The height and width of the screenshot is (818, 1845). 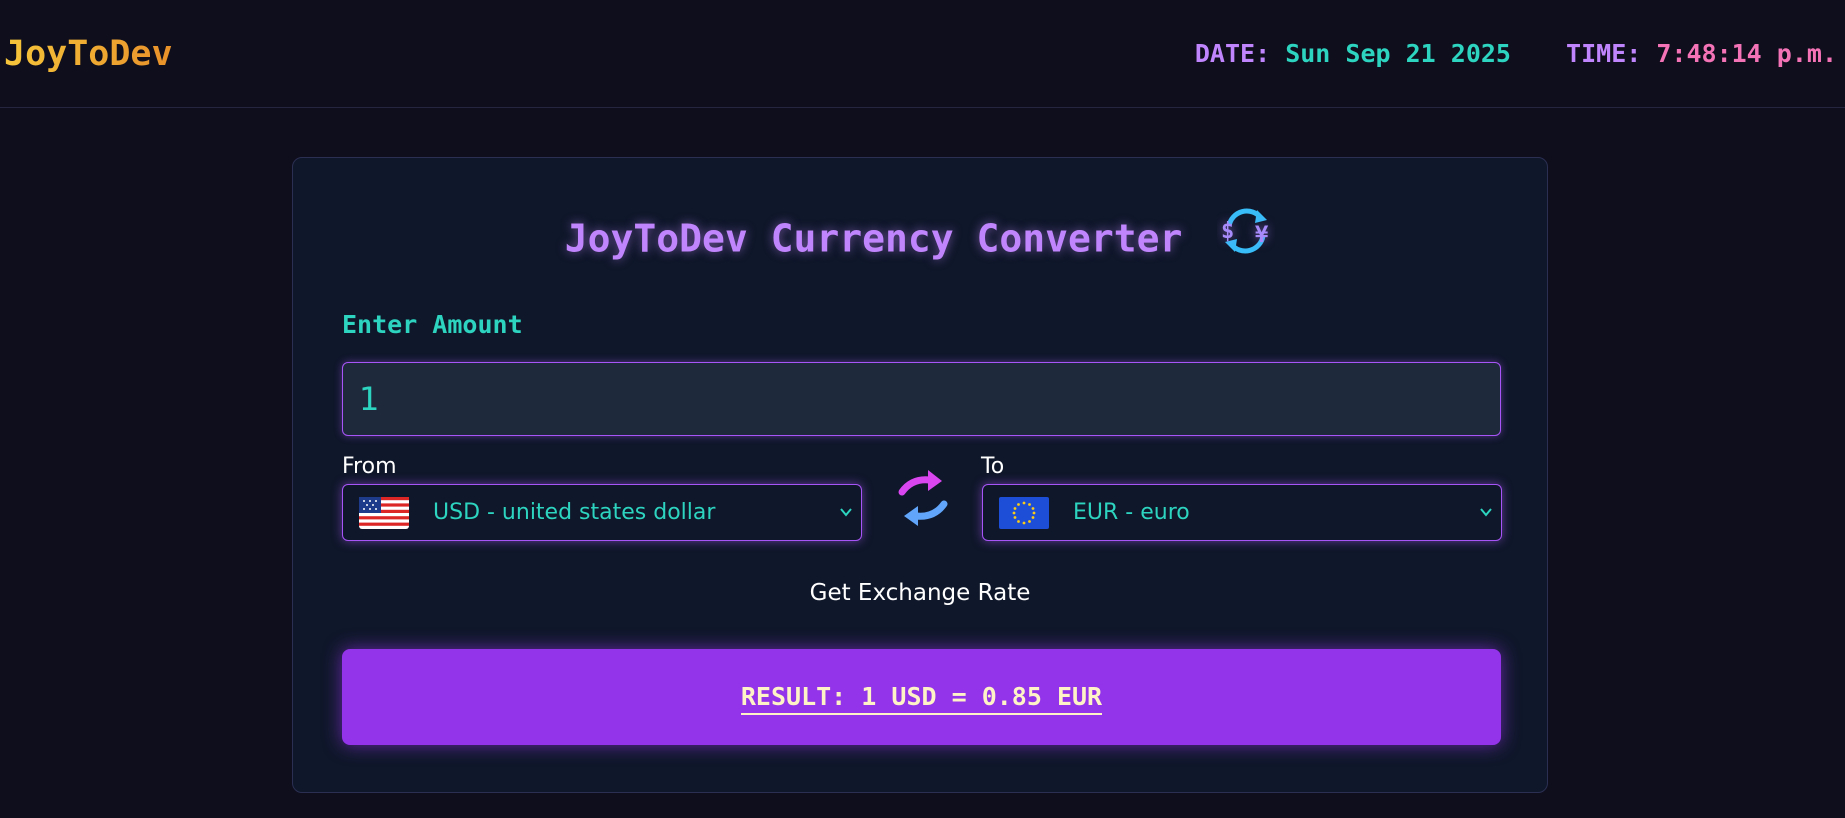 I want to click on logo: JoyToDev, so click(x=88, y=54).